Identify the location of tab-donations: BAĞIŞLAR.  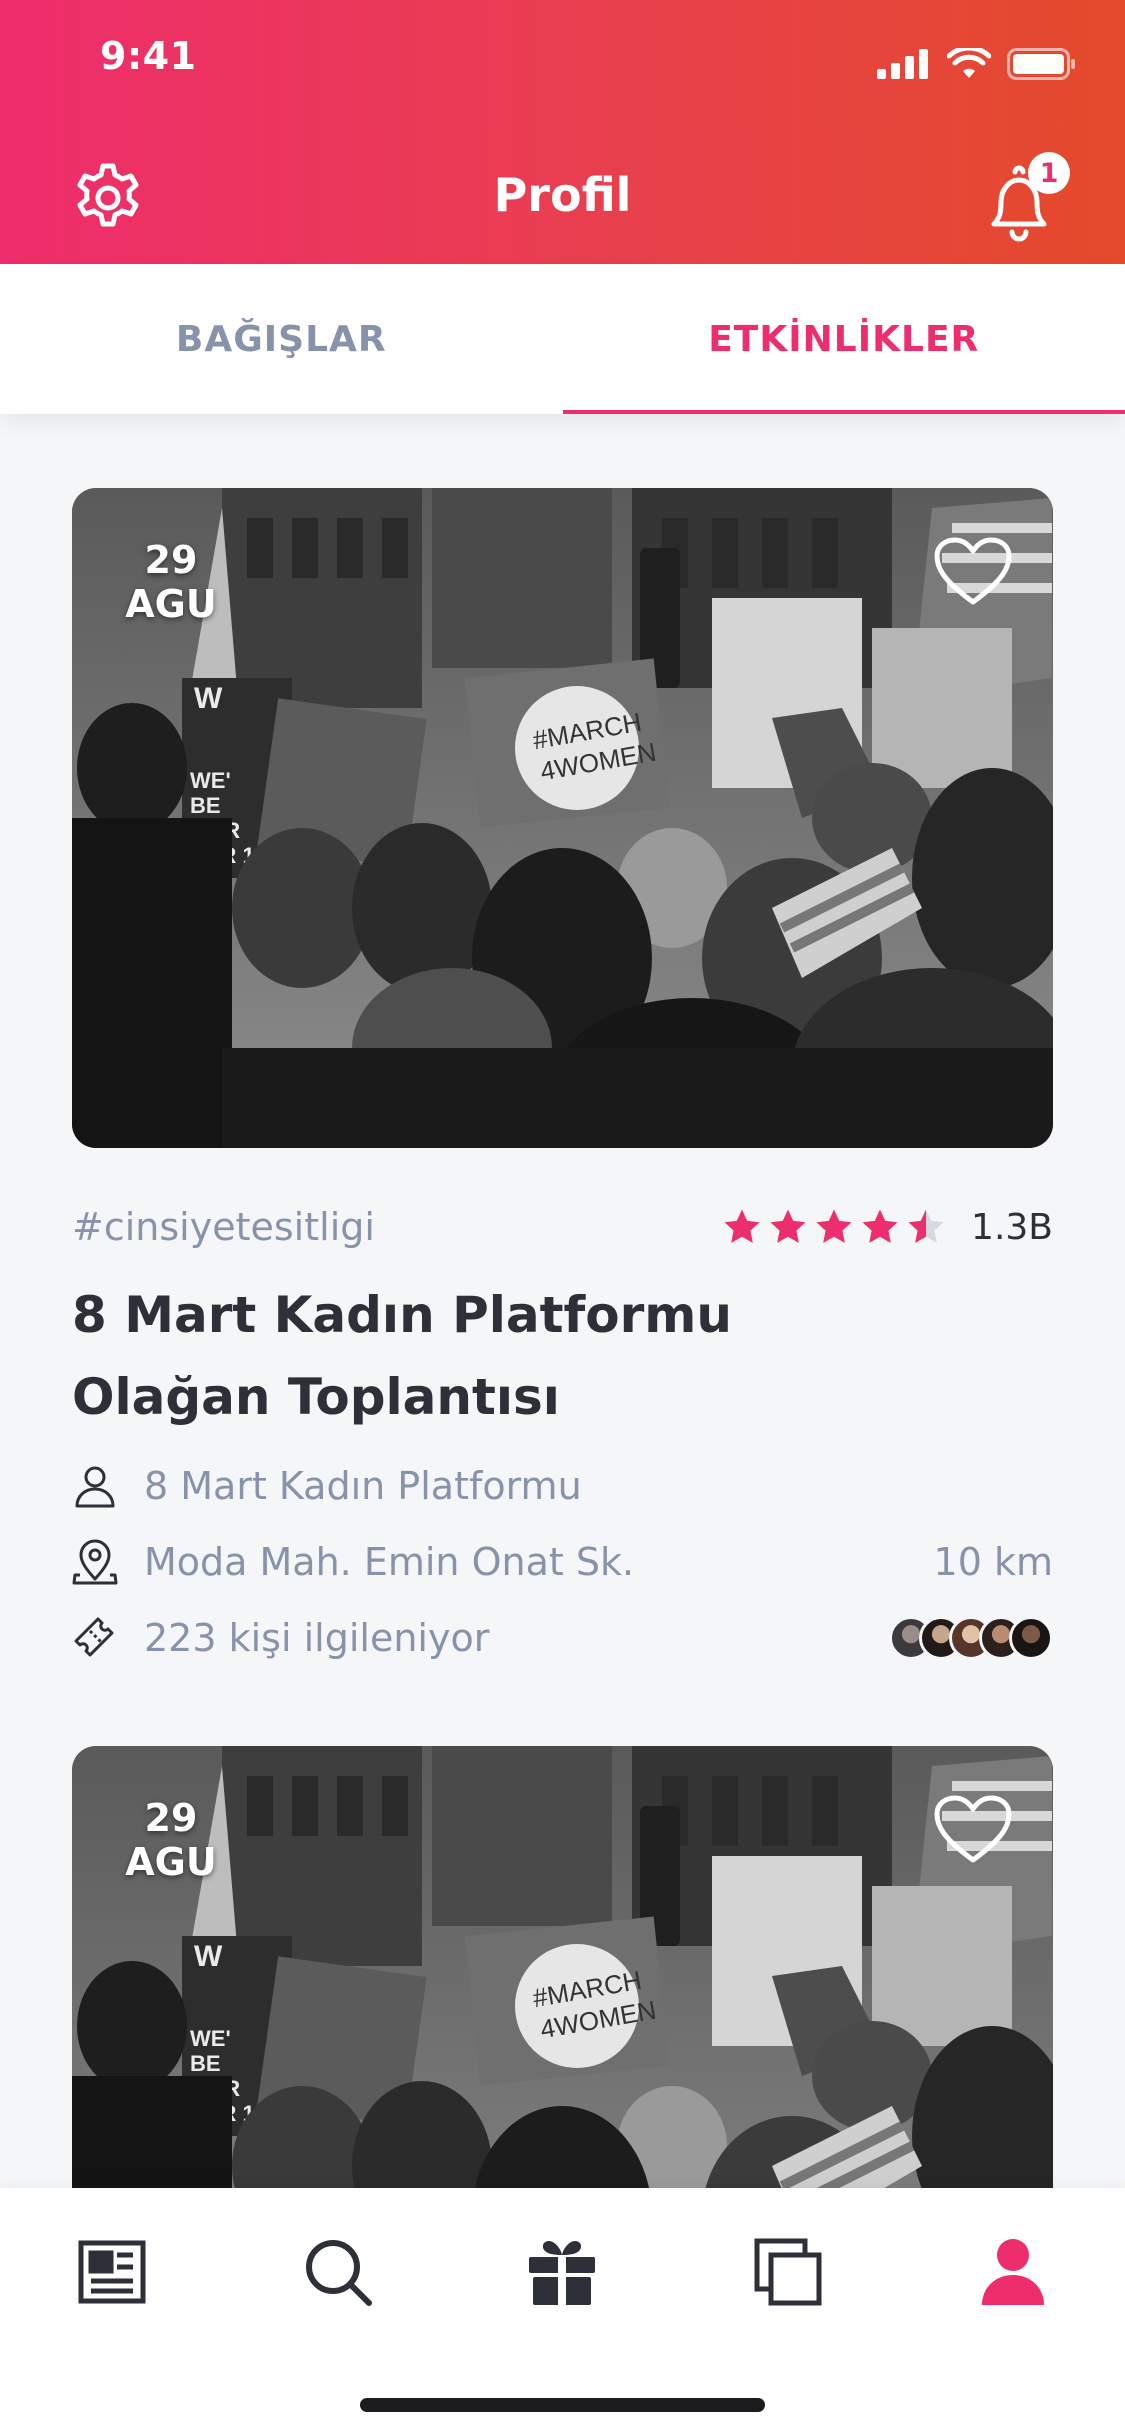
(281, 339).